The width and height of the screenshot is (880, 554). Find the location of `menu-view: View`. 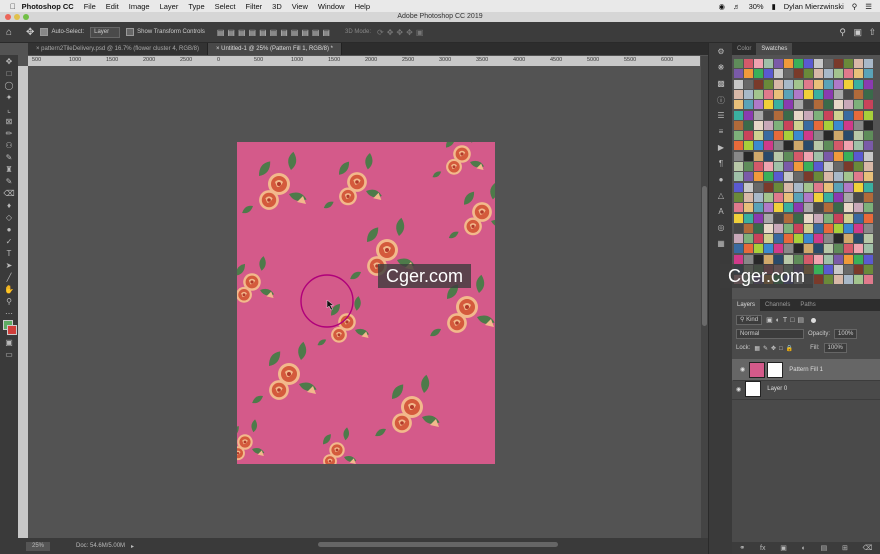

menu-view: View is located at coordinates (300, 6).